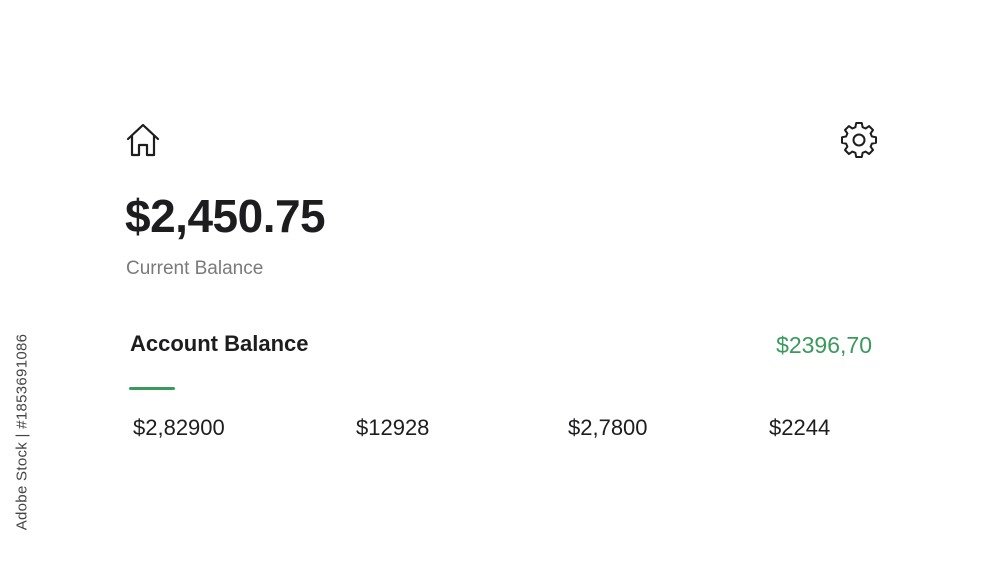 This screenshot has height=563, width=1000. Describe the element at coordinates (195, 268) in the screenshot. I see `balance-label: Current Balance` at that location.